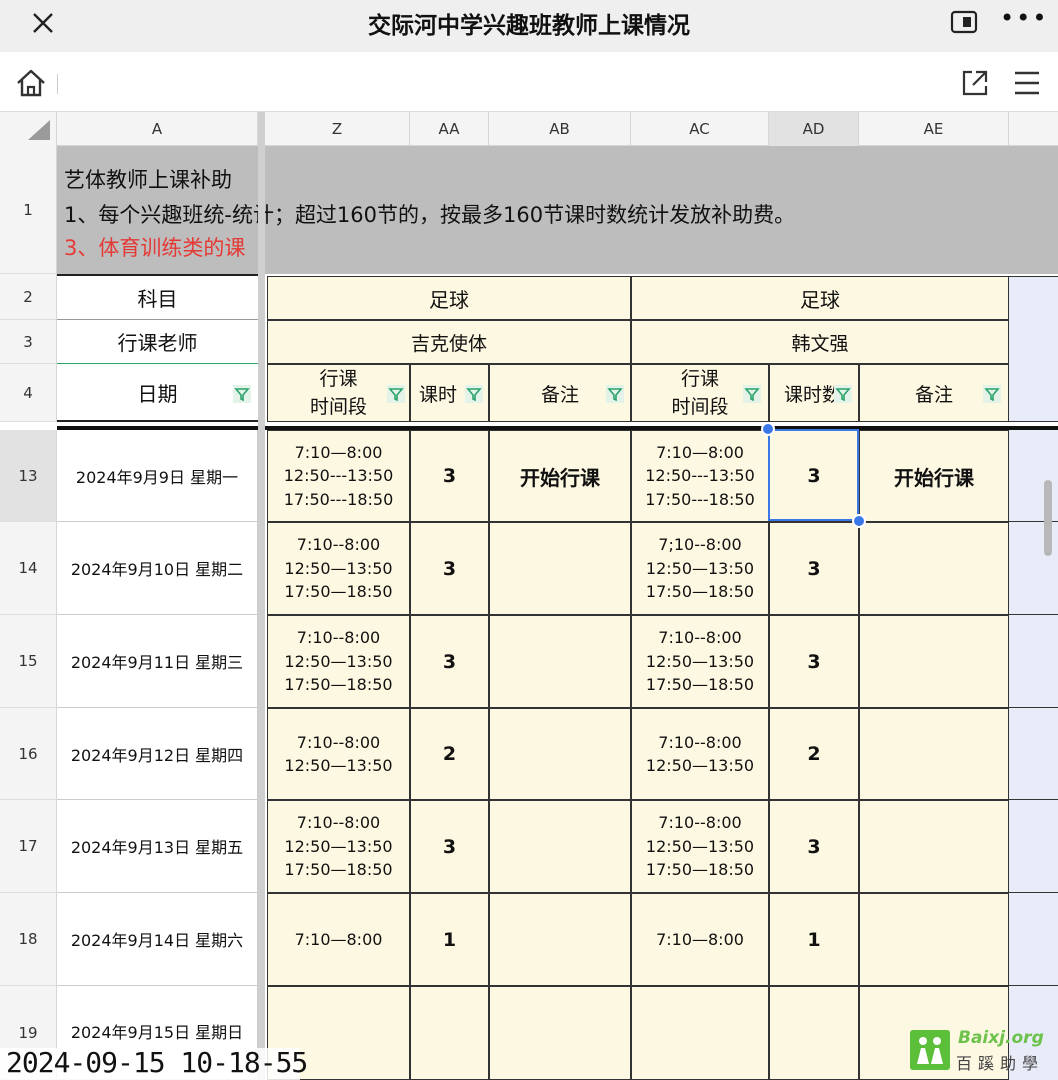 The image size is (1058, 1080). I want to click on title-bar: 交际河中学兴趣班教师上课情况 •••, so click(529, 26).